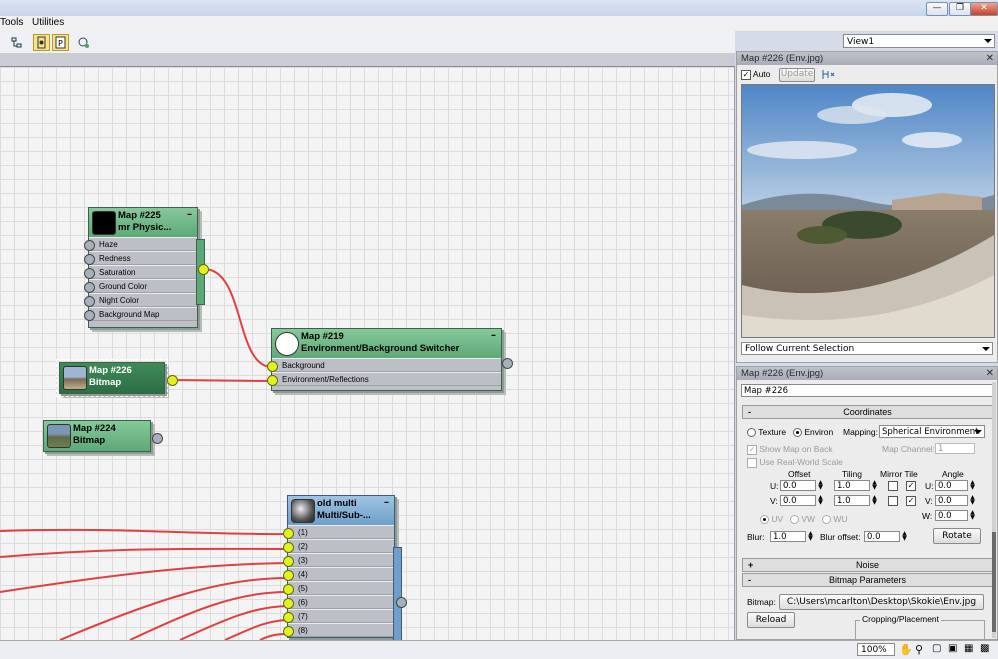  What do you see at coordinates (771, 519) in the screenshot?
I see `uv-radio: UV` at bounding box center [771, 519].